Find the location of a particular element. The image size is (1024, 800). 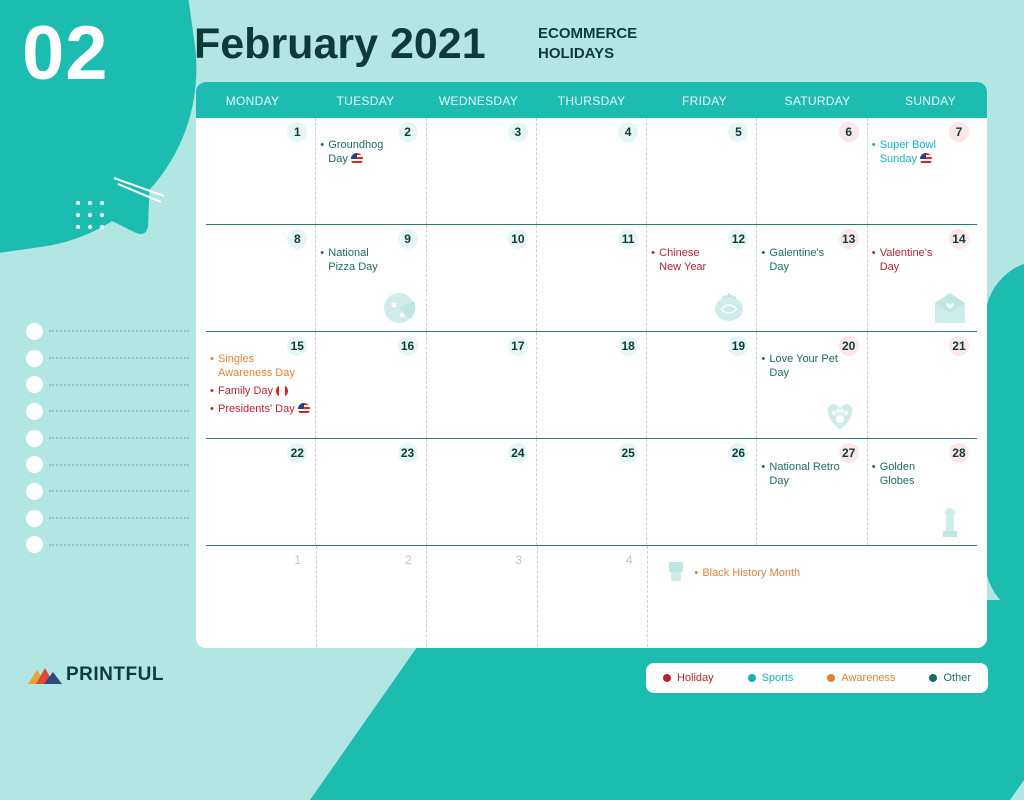

day-cell: 10 is located at coordinates (482, 278).